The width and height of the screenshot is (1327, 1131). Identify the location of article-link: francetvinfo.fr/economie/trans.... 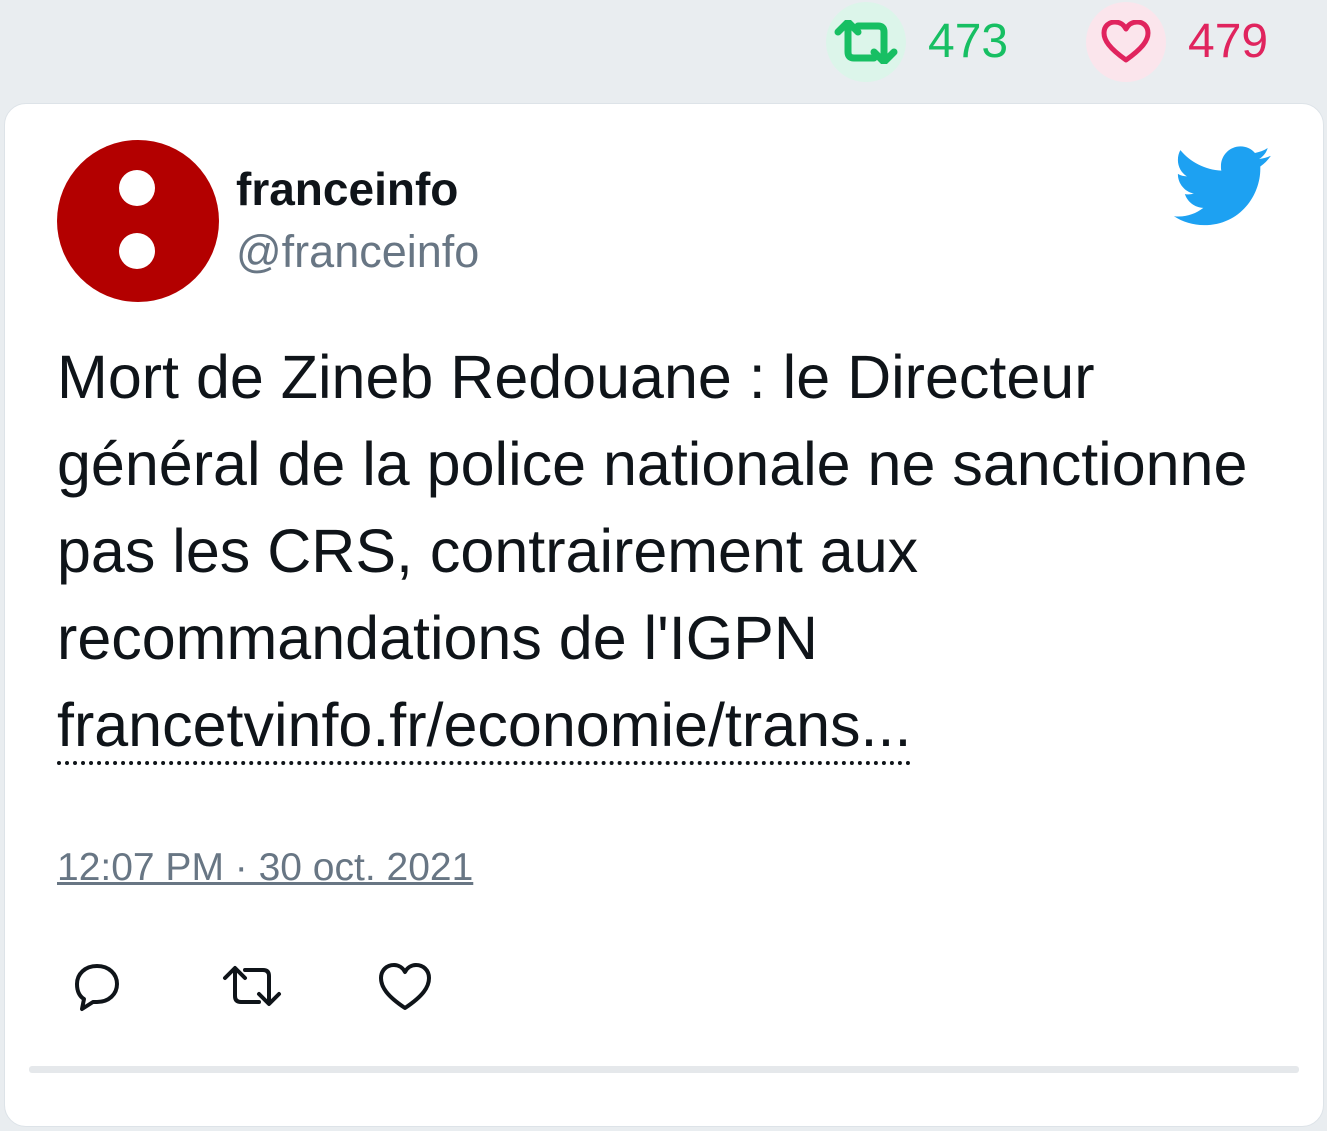
(484, 728).